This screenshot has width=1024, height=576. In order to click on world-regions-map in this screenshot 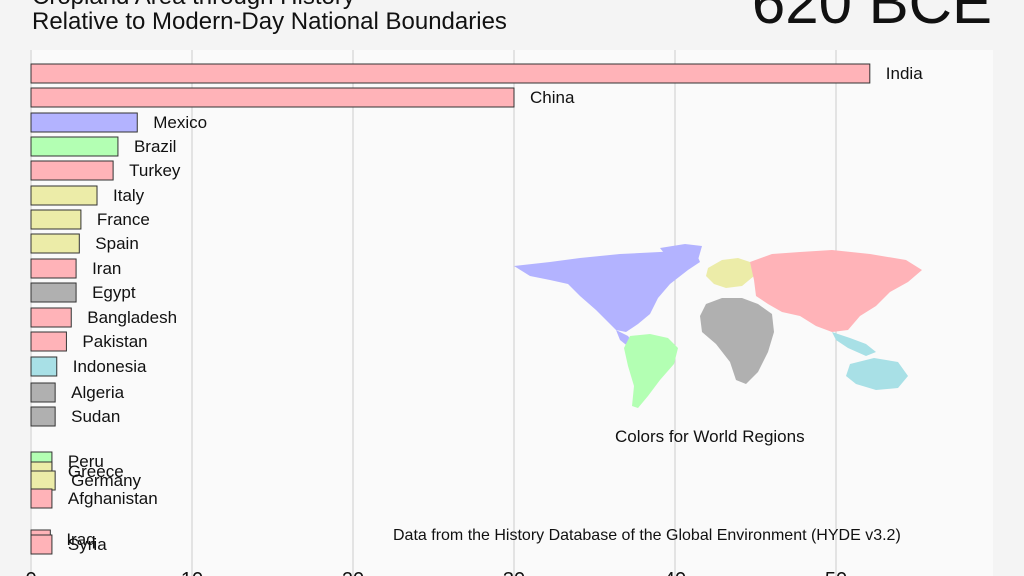, I will do `click(720, 330)`.